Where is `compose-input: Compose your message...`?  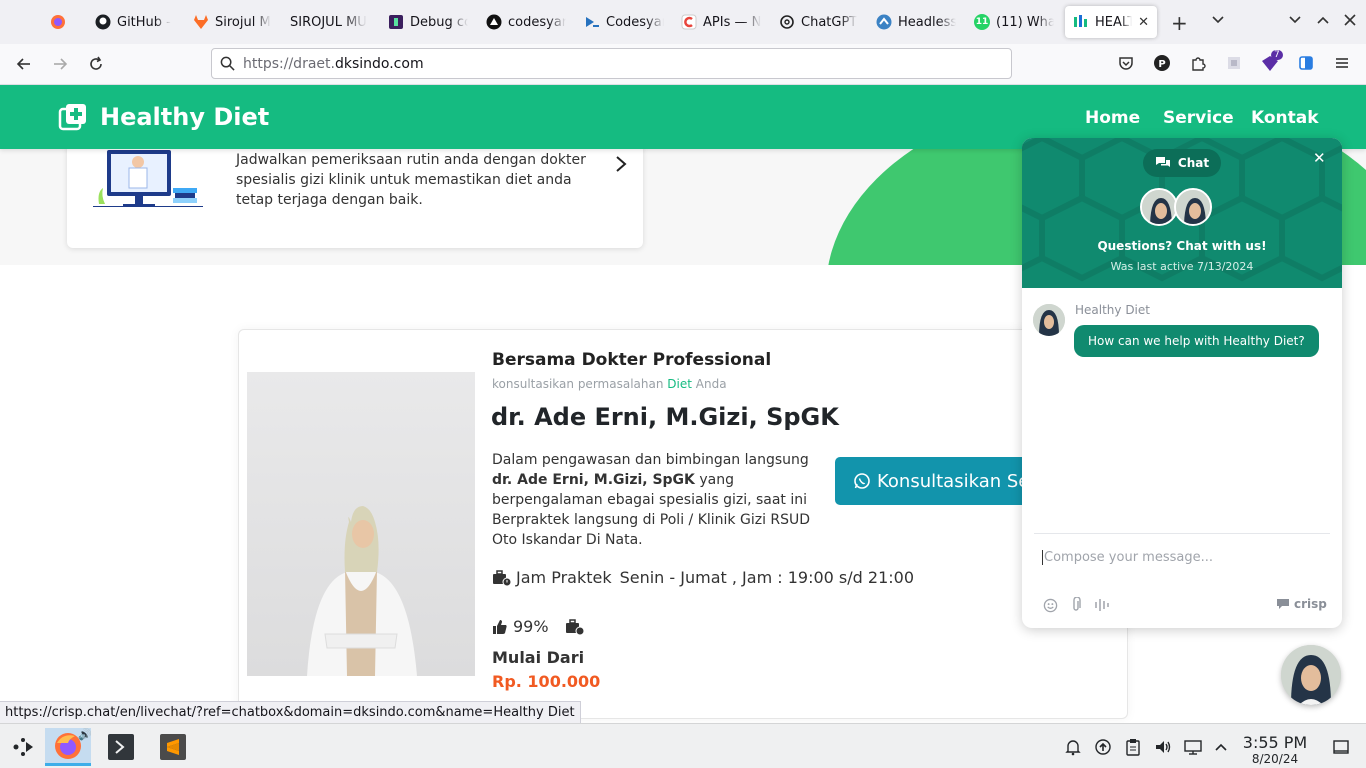
compose-input: Compose your message... is located at coordinates (1127, 557).